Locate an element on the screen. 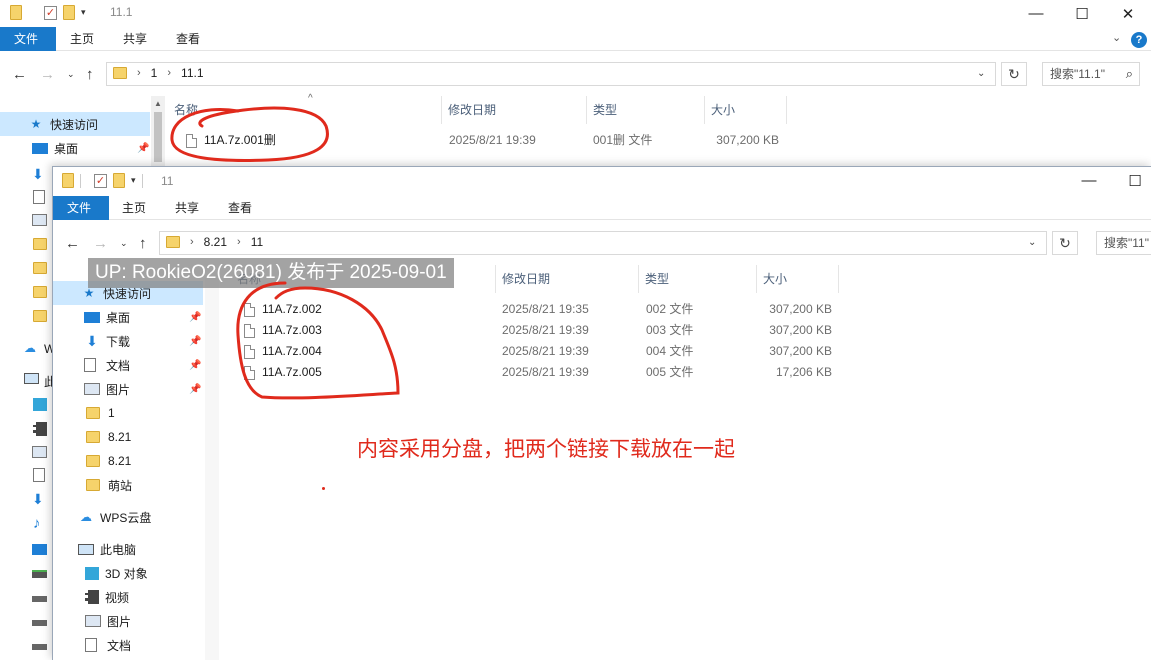 Image resolution: width=1151 pixels, height=660 pixels. file-name: 11A.7z.002 is located at coordinates (292, 309).